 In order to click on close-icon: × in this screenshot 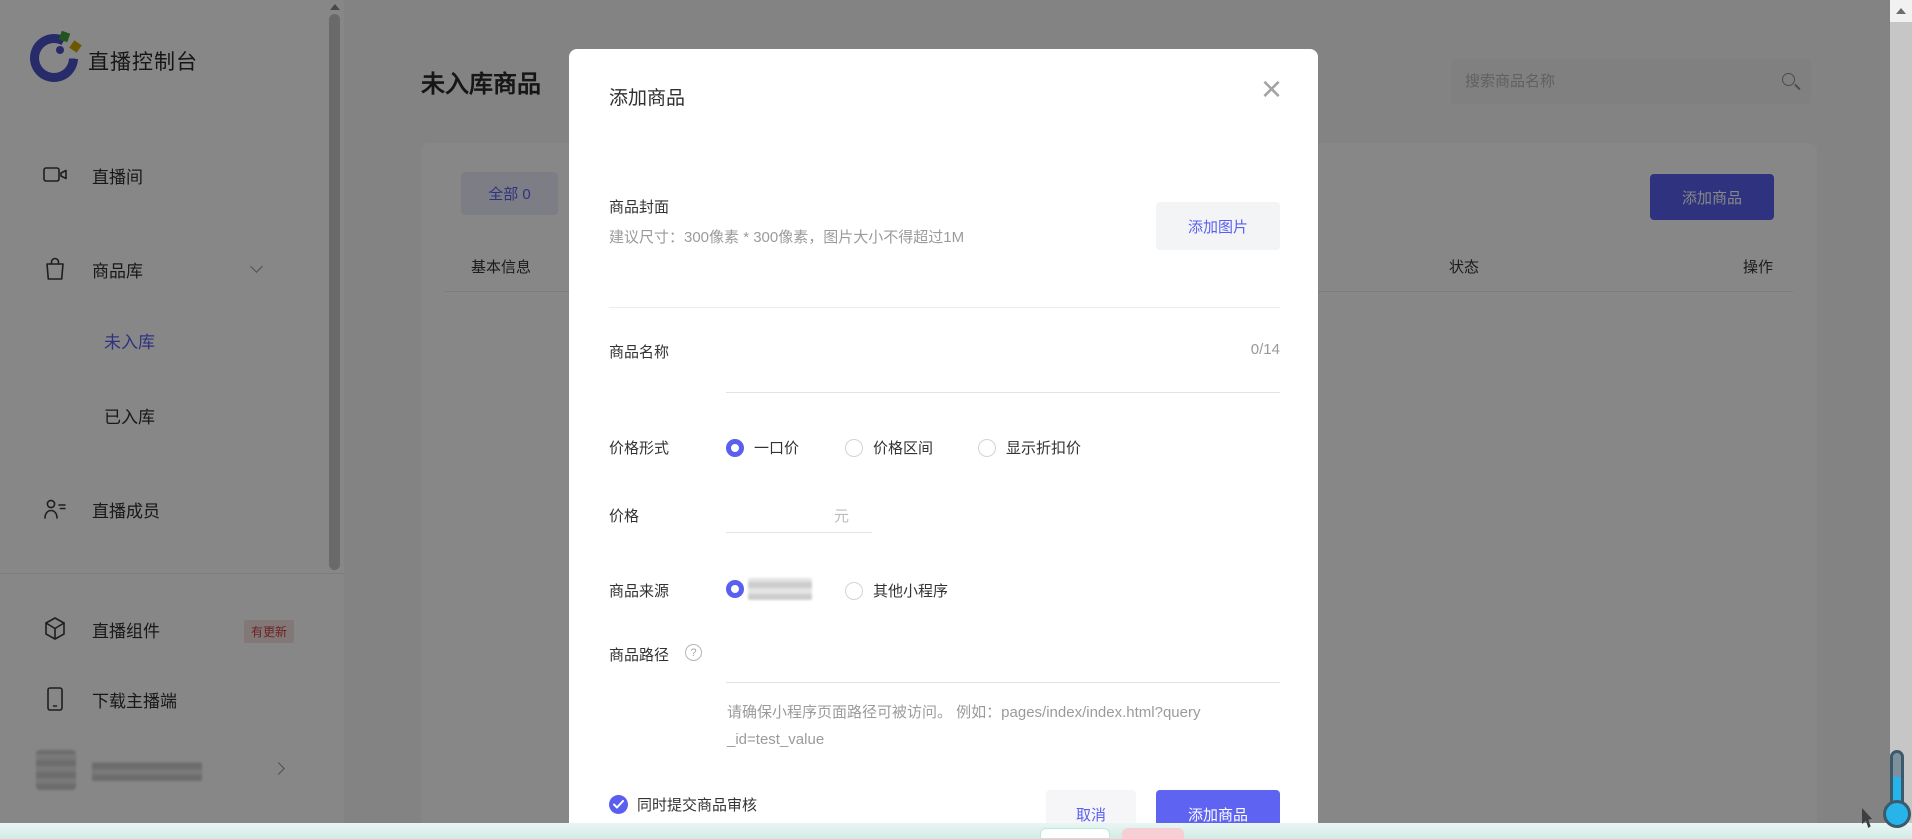, I will do `click(1271, 89)`.